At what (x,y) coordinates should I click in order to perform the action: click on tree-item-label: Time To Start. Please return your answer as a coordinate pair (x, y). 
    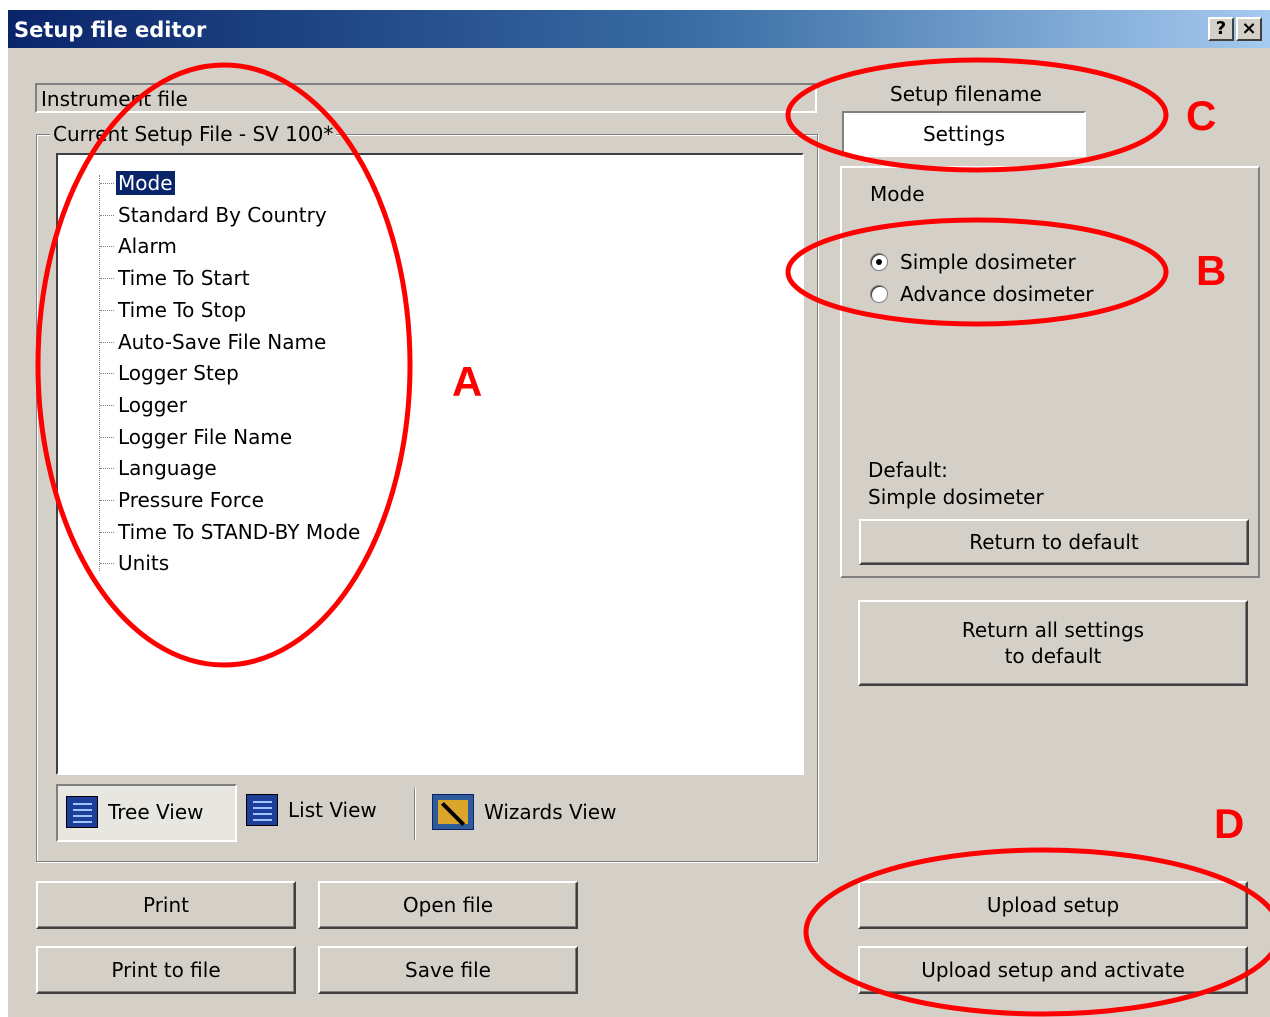
    Looking at the image, I should click on (184, 278).